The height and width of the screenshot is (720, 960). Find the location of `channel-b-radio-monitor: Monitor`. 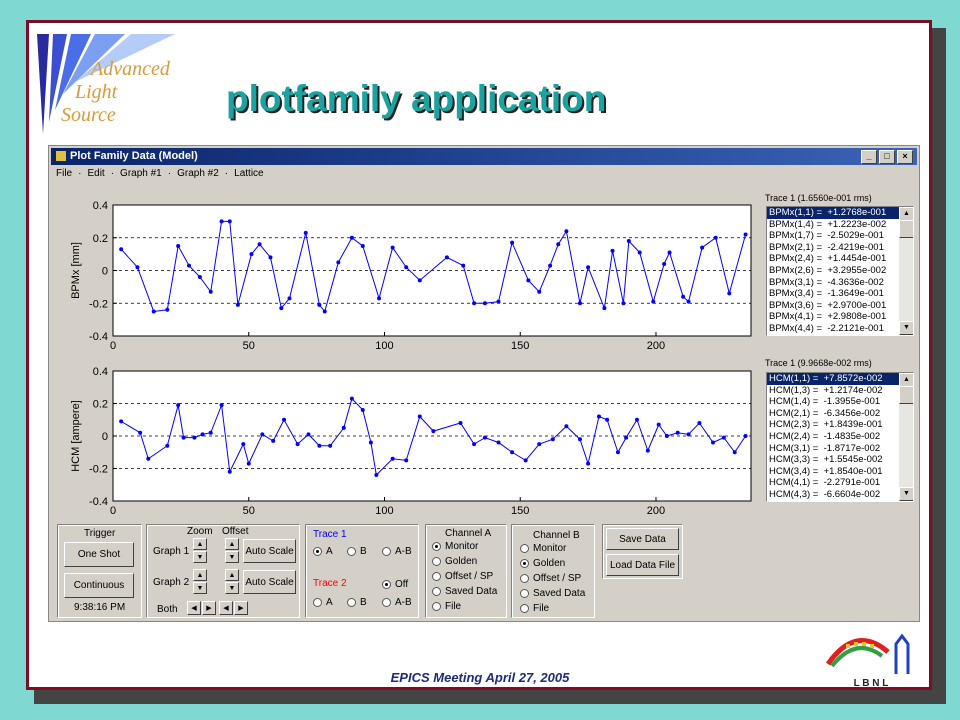

channel-b-radio-monitor: Monitor is located at coordinates (543, 548).